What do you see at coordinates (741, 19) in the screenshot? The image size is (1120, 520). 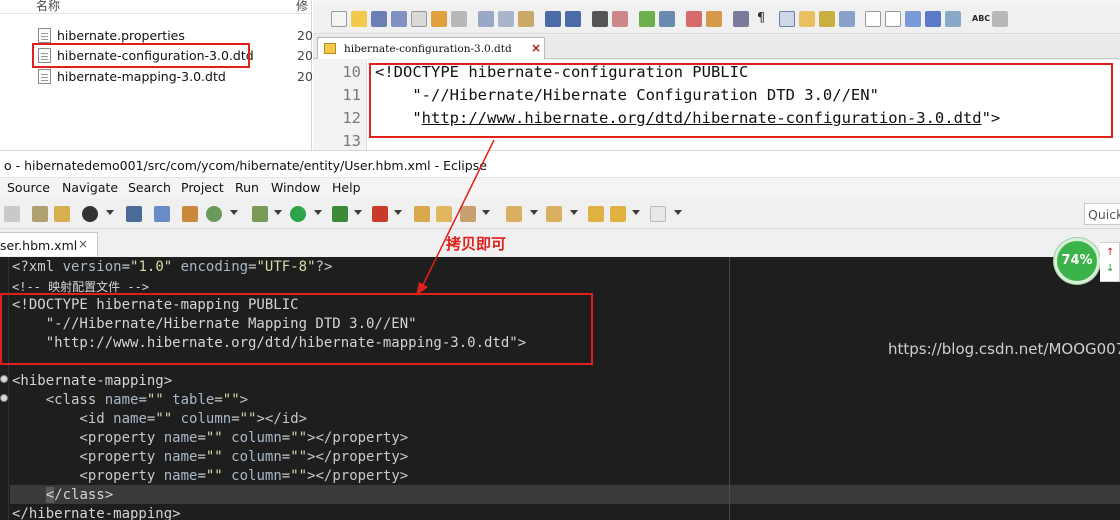 I see `word-wrap-icon` at bounding box center [741, 19].